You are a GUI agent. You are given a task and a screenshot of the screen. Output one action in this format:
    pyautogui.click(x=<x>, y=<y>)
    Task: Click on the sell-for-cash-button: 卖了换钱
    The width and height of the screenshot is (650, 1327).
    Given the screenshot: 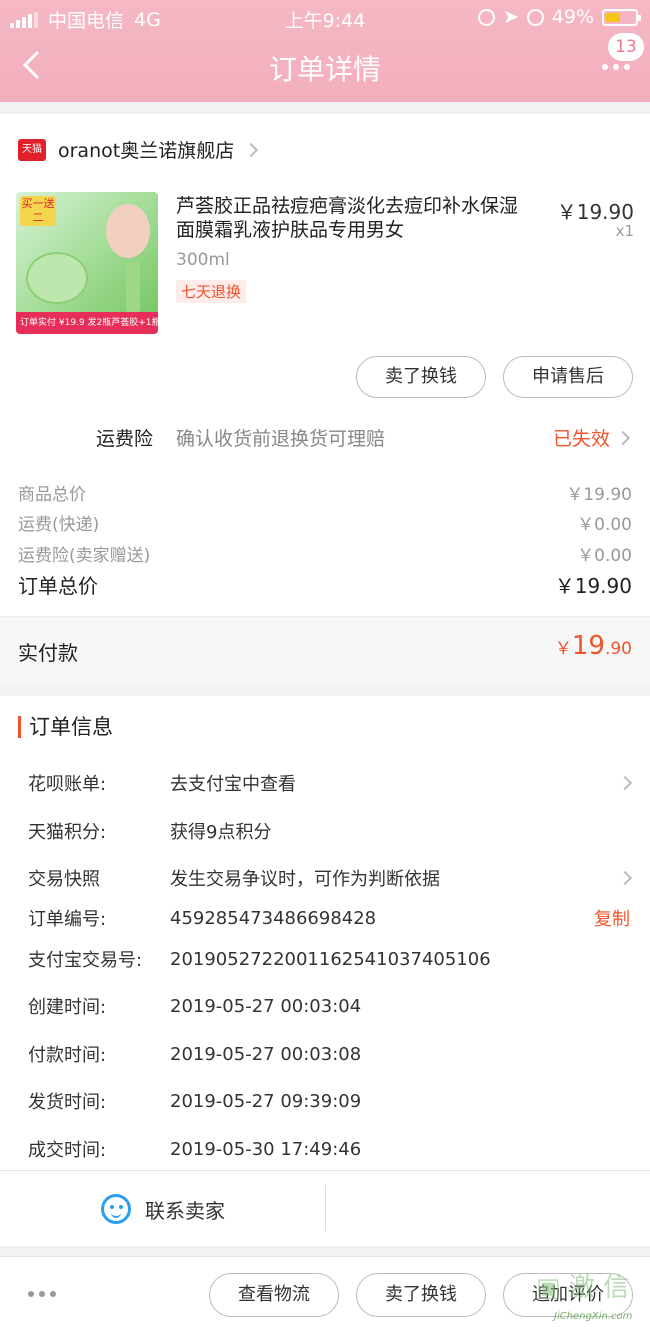 What is the action you would take?
    pyautogui.click(x=421, y=377)
    